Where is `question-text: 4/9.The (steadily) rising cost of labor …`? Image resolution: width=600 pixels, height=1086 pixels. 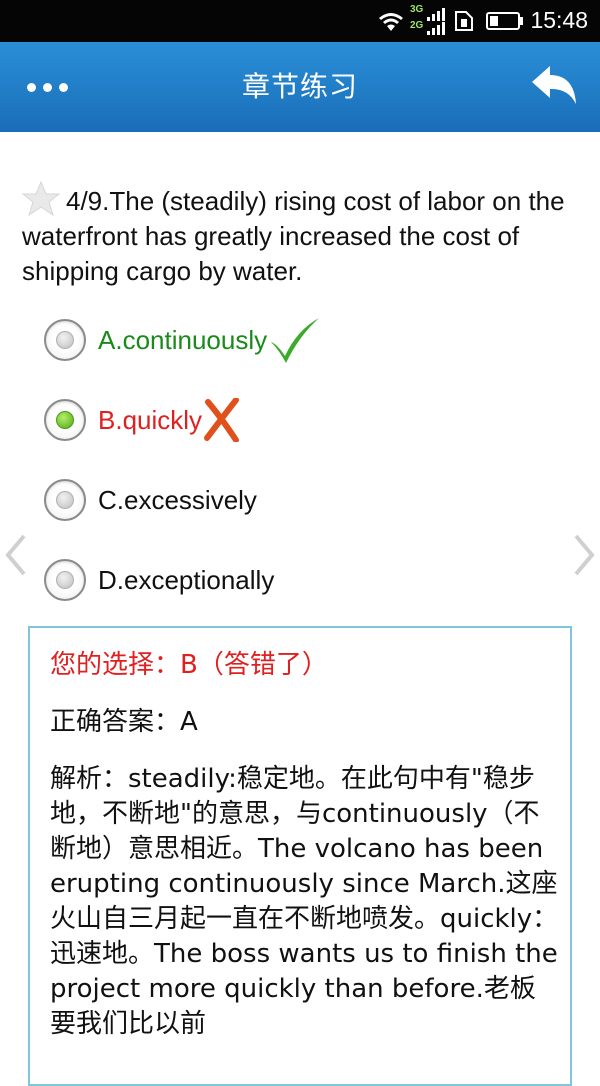 question-text: 4/9.The (steadily) rising cost of labor … is located at coordinates (300, 234).